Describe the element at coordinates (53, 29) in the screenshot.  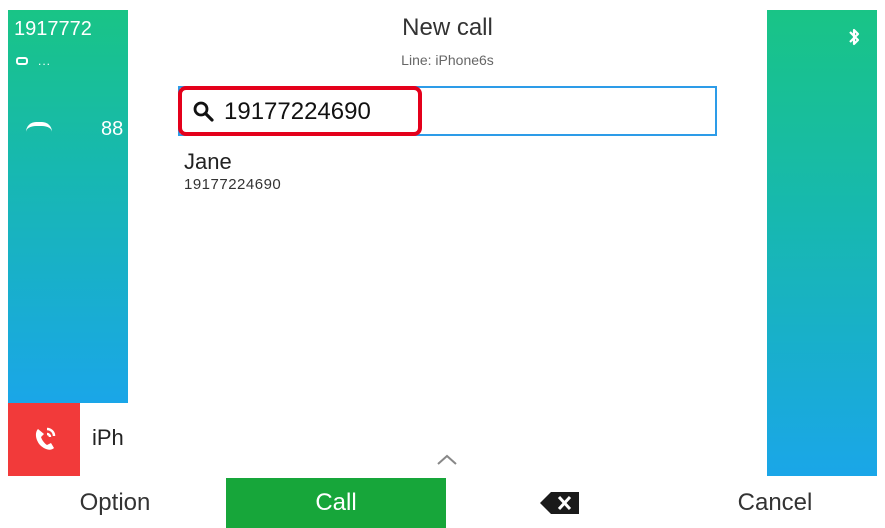
I see `left-line-number: 1917772` at that location.